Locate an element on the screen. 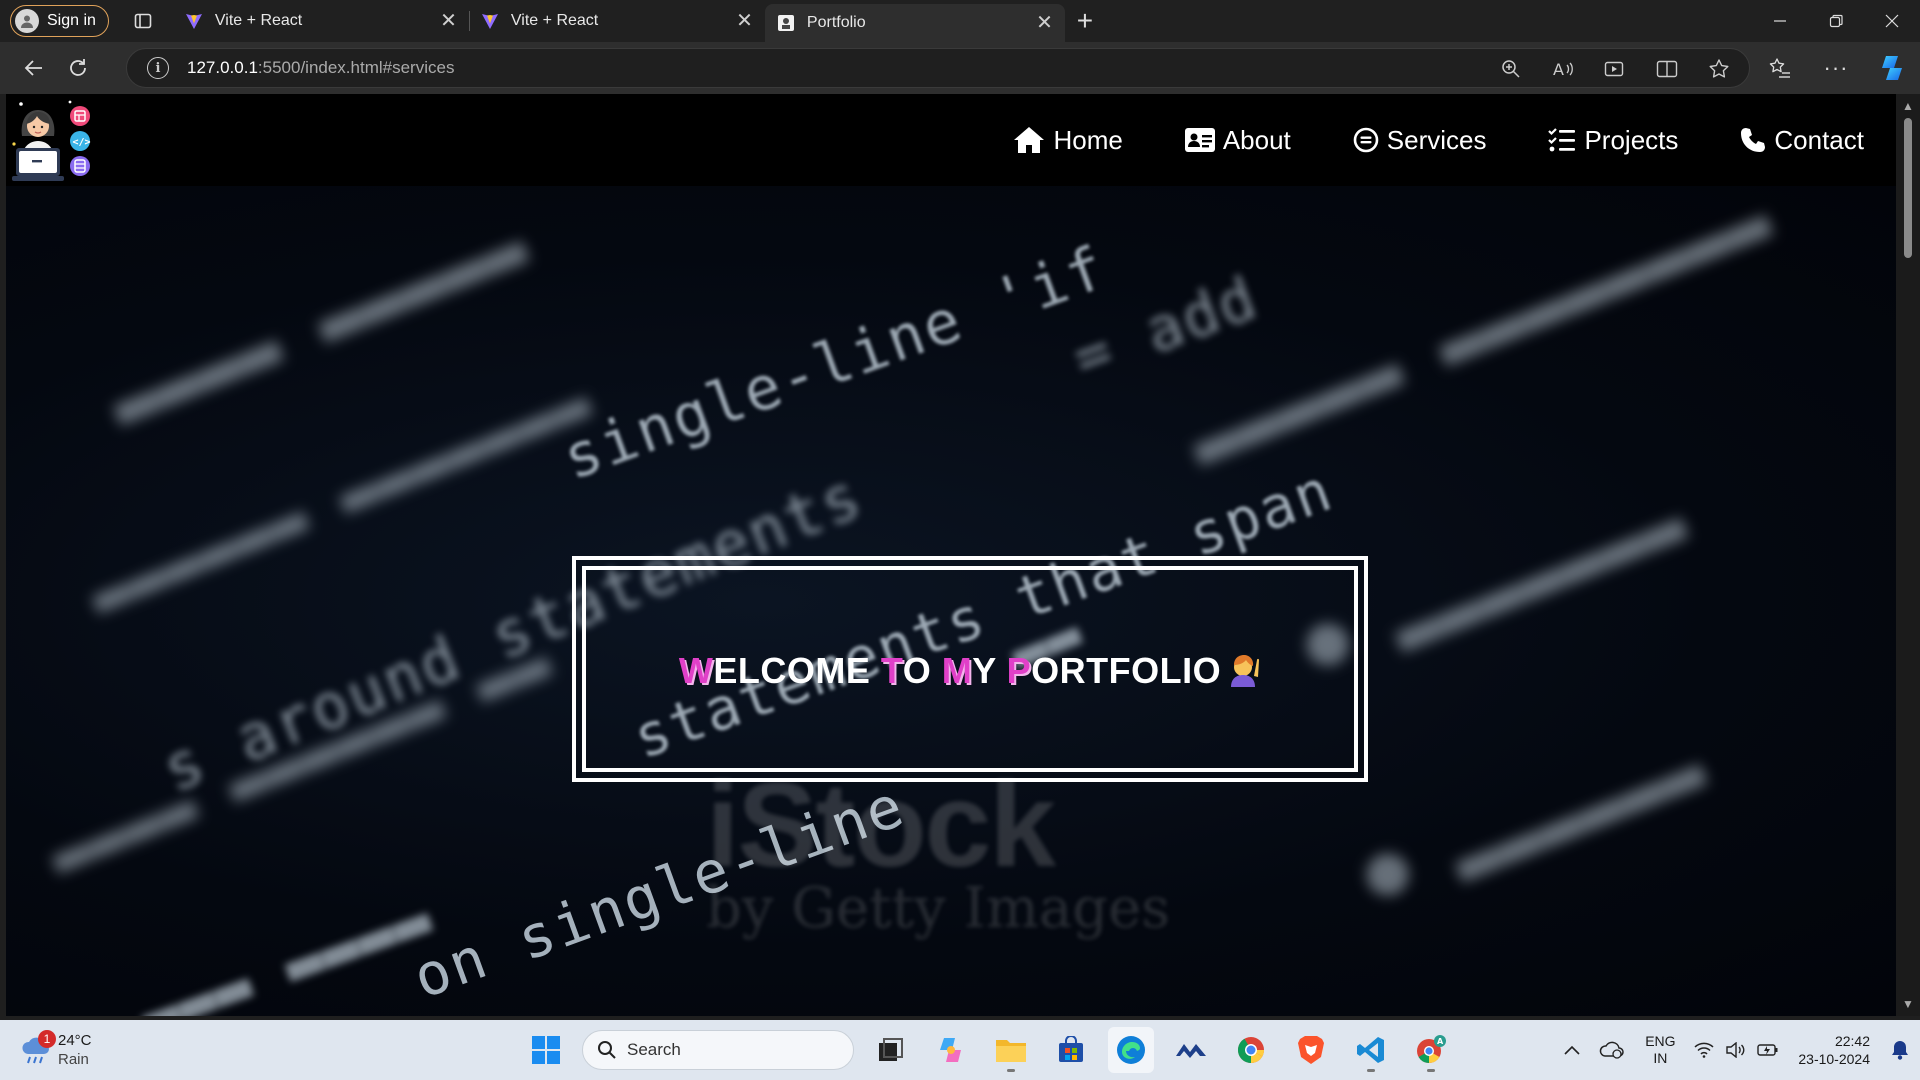  chevron-up-icon is located at coordinates (1572, 1050).